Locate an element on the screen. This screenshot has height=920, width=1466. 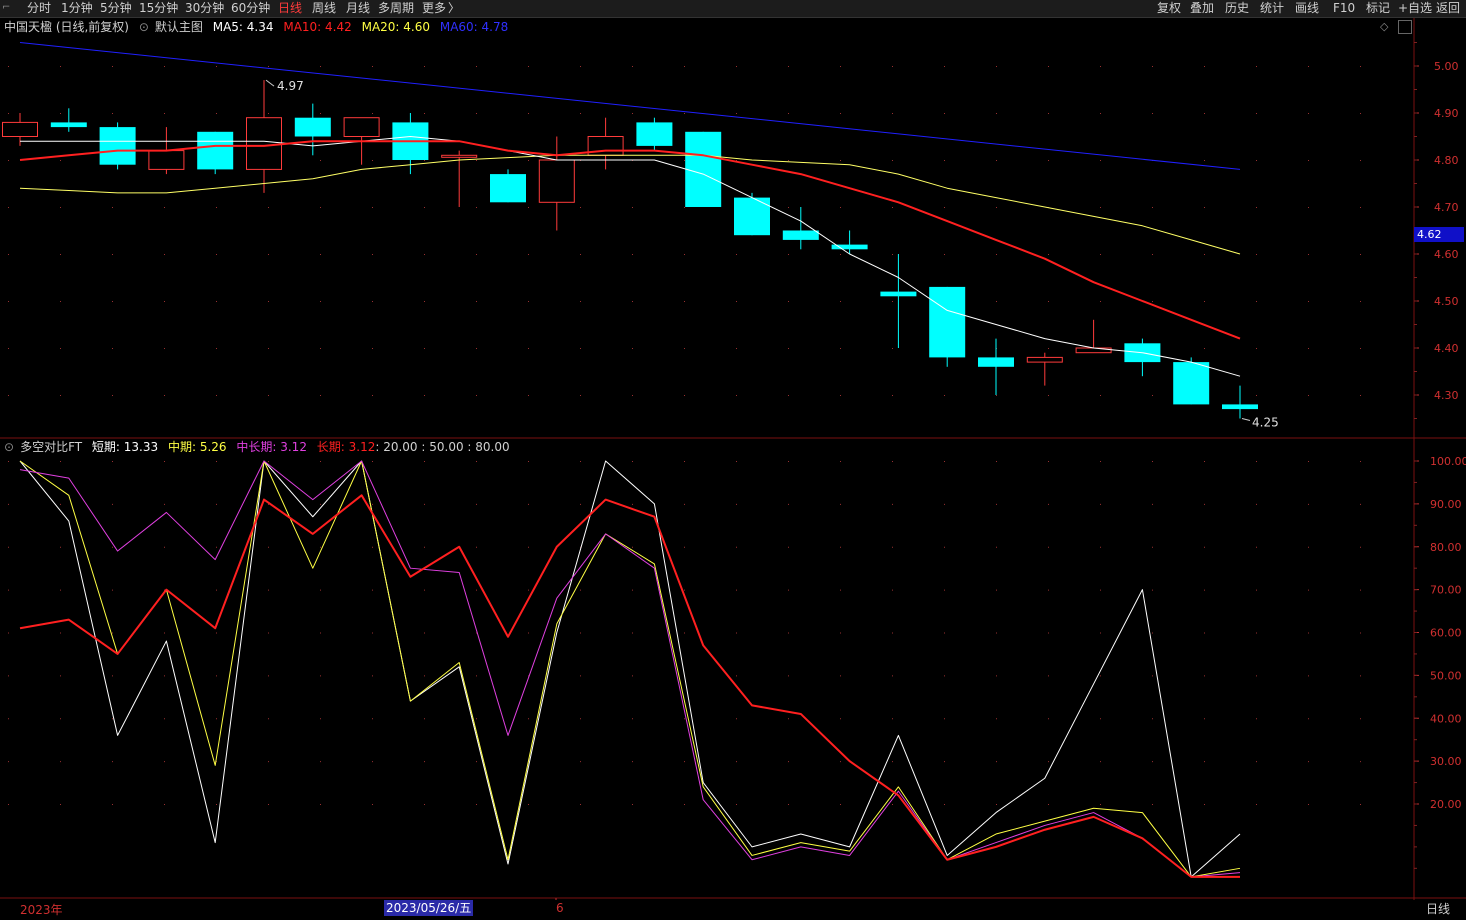
toolbar-period-2: 5分钟 is located at coordinates (116, 8).